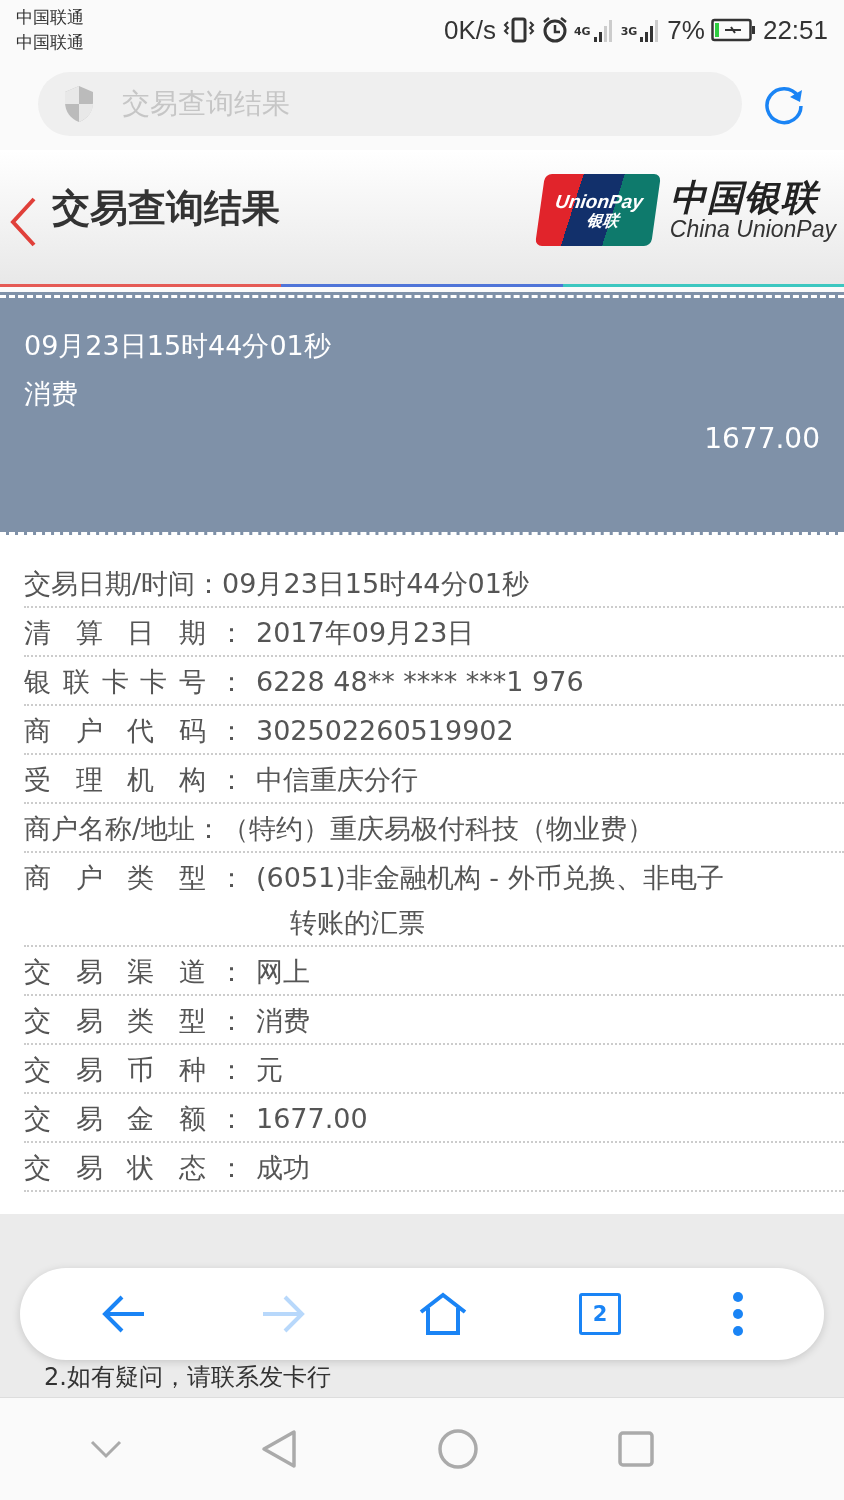 The height and width of the screenshot is (1500, 844). I want to click on field-label: 交易类型, so click(115, 1020).